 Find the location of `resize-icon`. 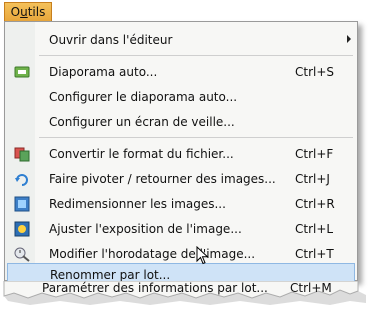

resize-icon is located at coordinates (22, 204).